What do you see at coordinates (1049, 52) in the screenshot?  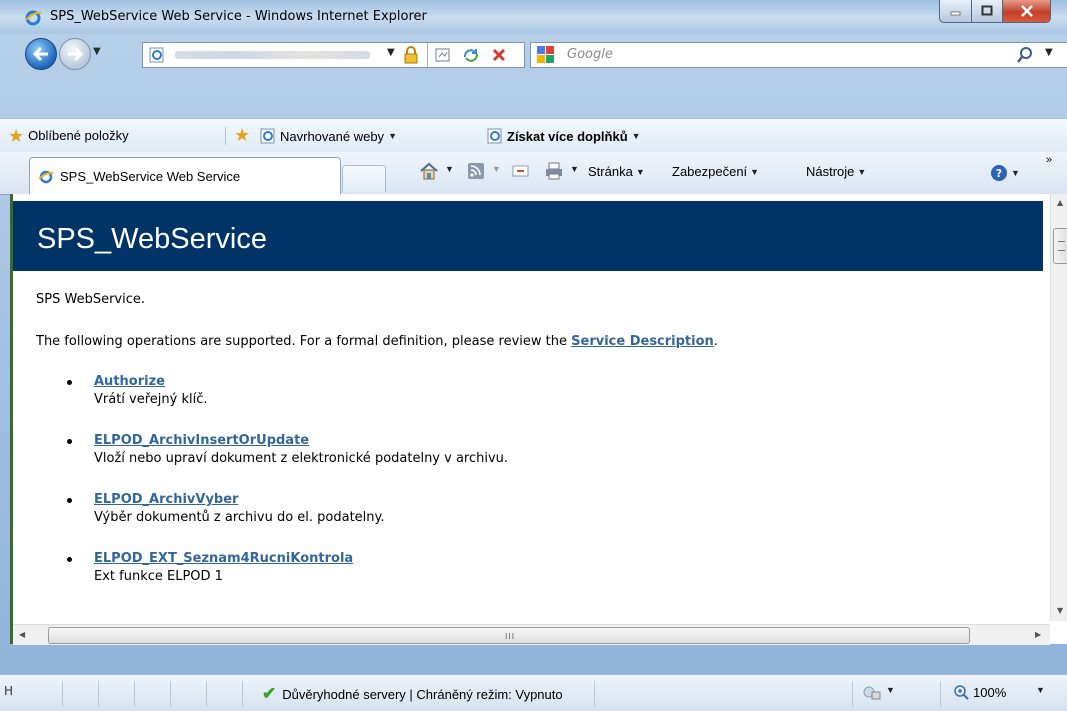 I see `search-provider-dropdown: ▼` at bounding box center [1049, 52].